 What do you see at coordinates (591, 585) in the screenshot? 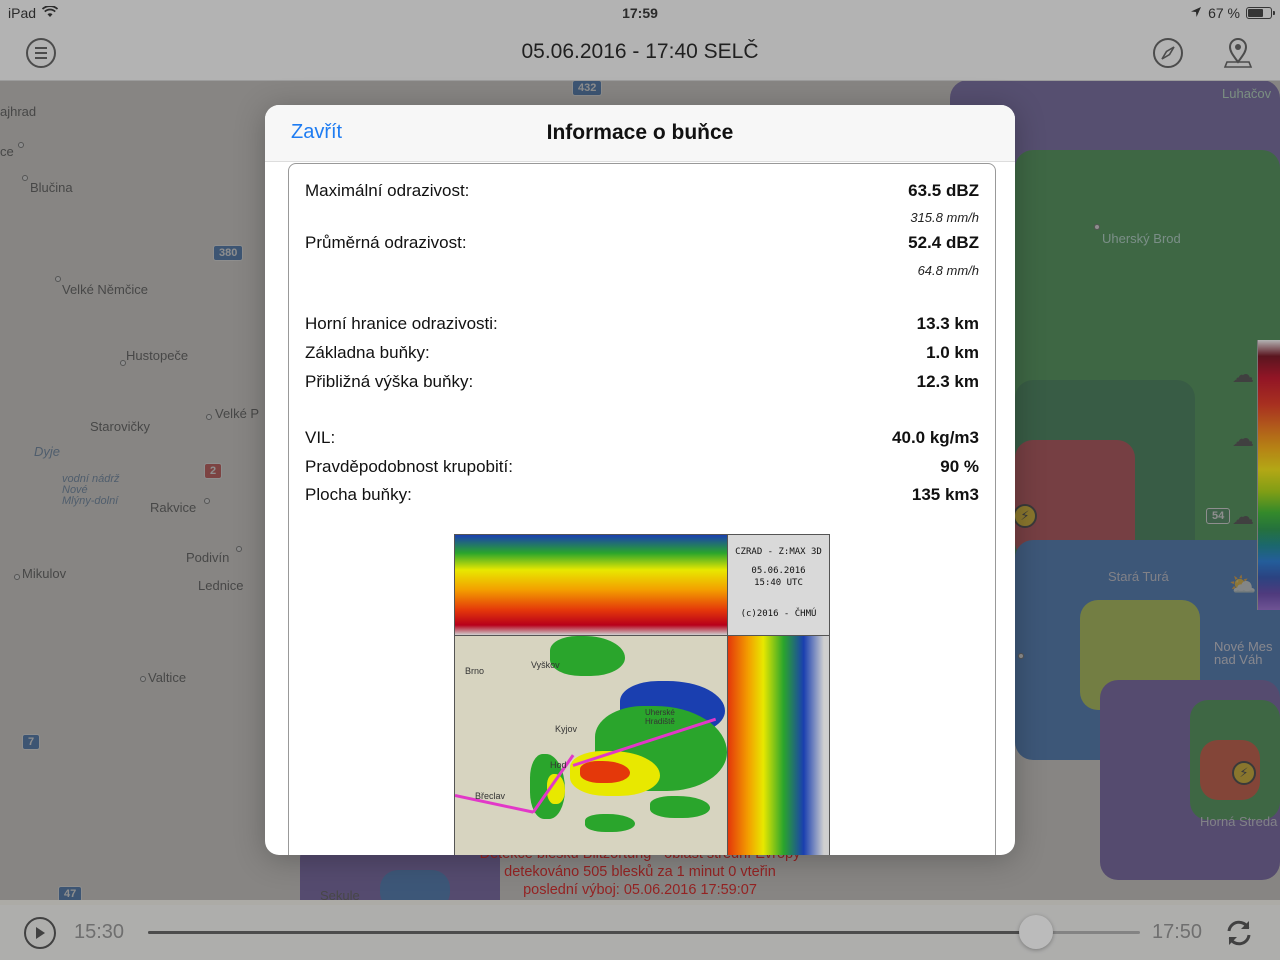
I see `radar-vertical-profile` at bounding box center [591, 585].